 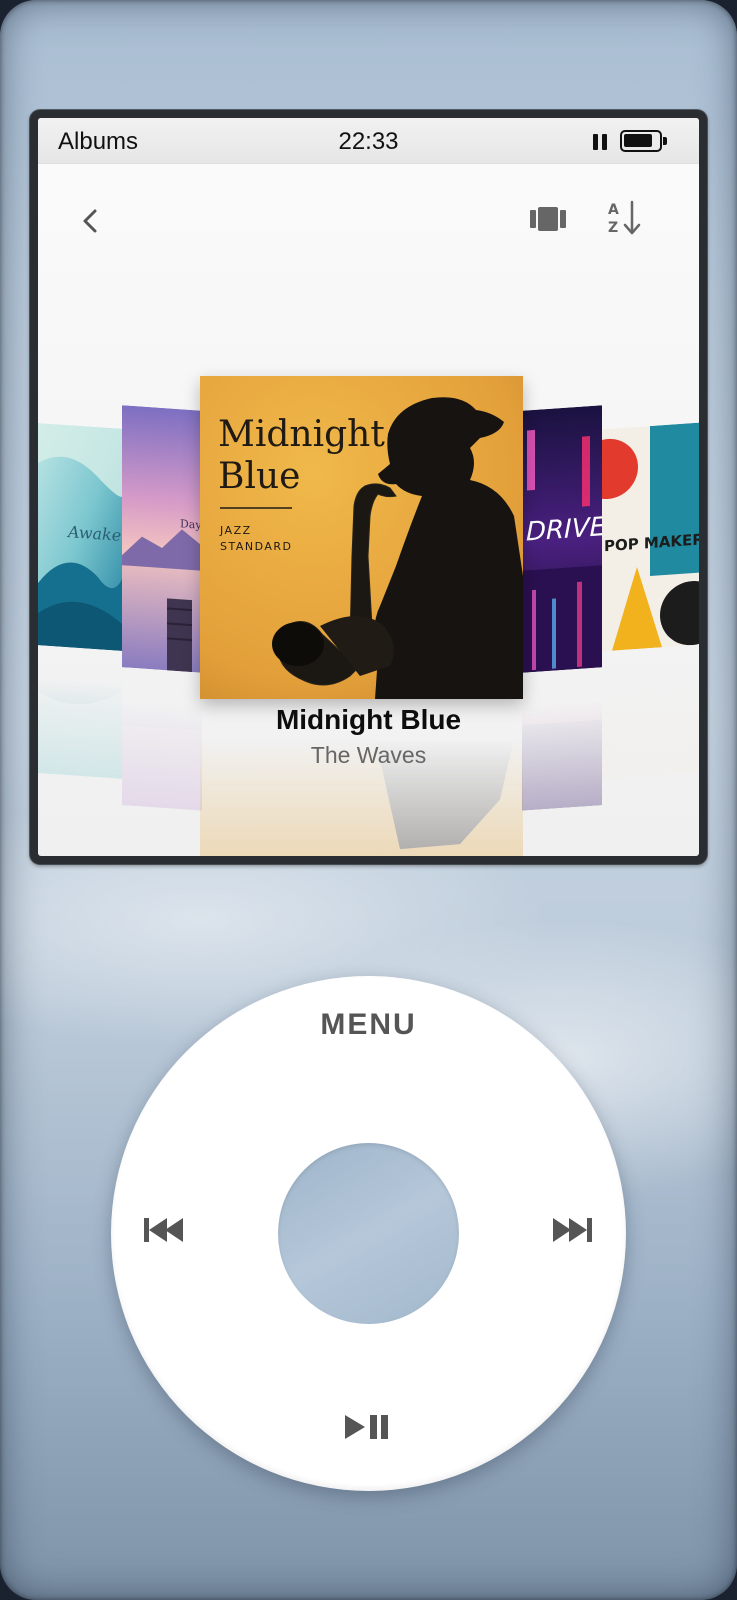 What do you see at coordinates (650, 537) in the screenshot?
I see `album-cover-pop-maker: POP MAKER` at bounding box center [650, 537].